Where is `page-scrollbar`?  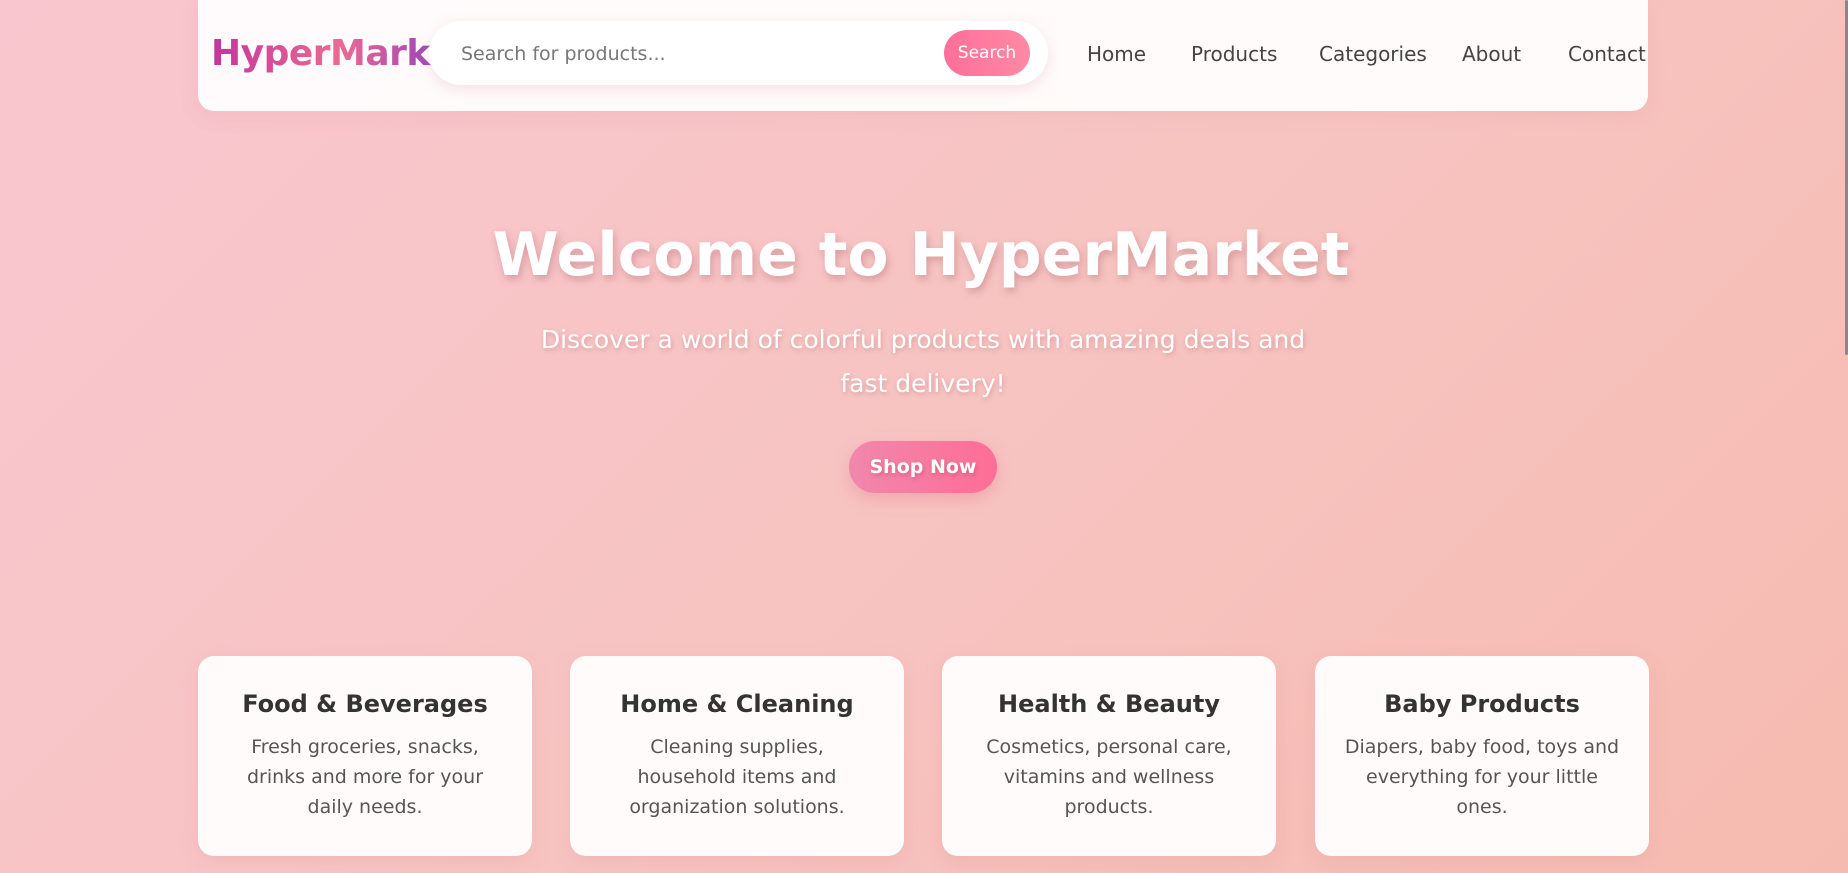 page-scrollbar is located at coordinates (1846, 436).